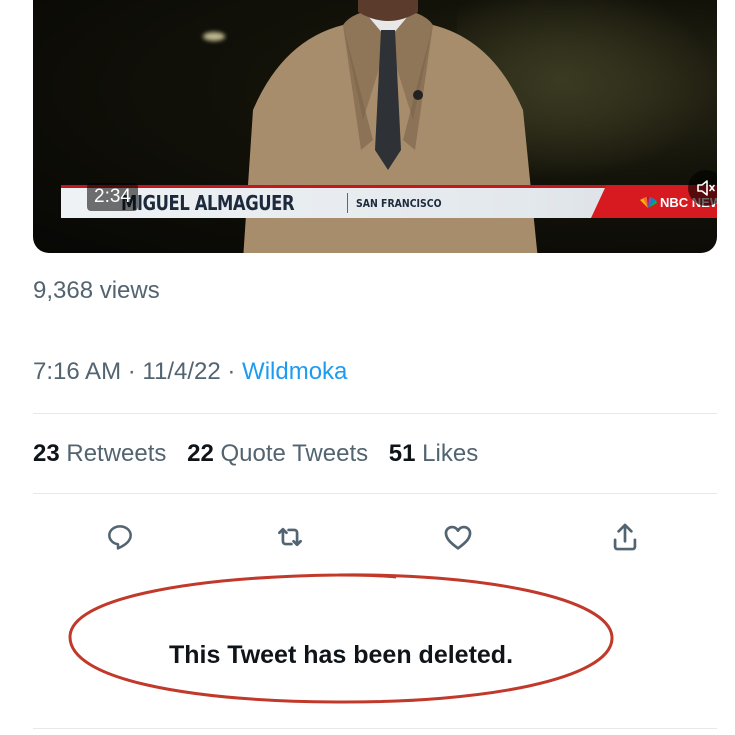 Image resolution: width=735 pixels, height=735 pixels. Describe the element at coordinates (648, 202) in the screenshot. I see `peacock-logo-icon` at that location.